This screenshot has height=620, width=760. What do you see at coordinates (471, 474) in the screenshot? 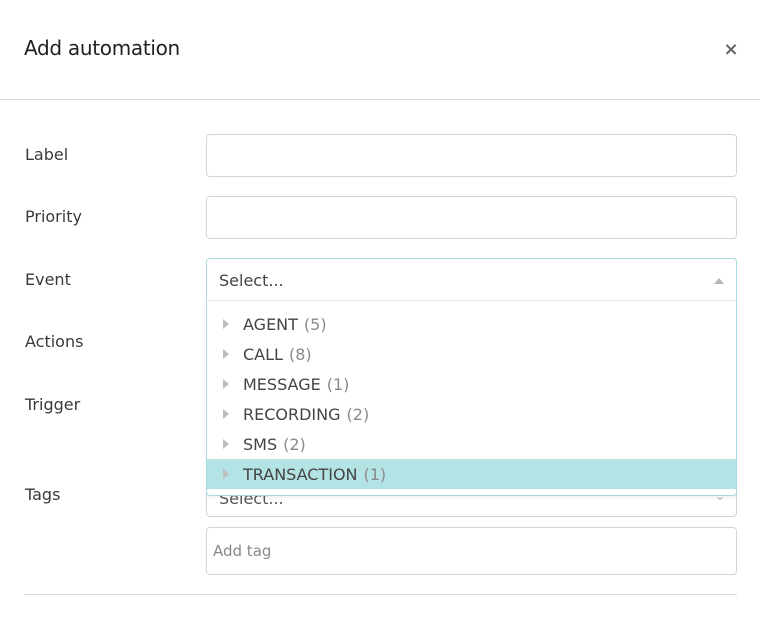
I see `event-option-transaction: TRANSACTION (1)` at bounding box center [471, 474].